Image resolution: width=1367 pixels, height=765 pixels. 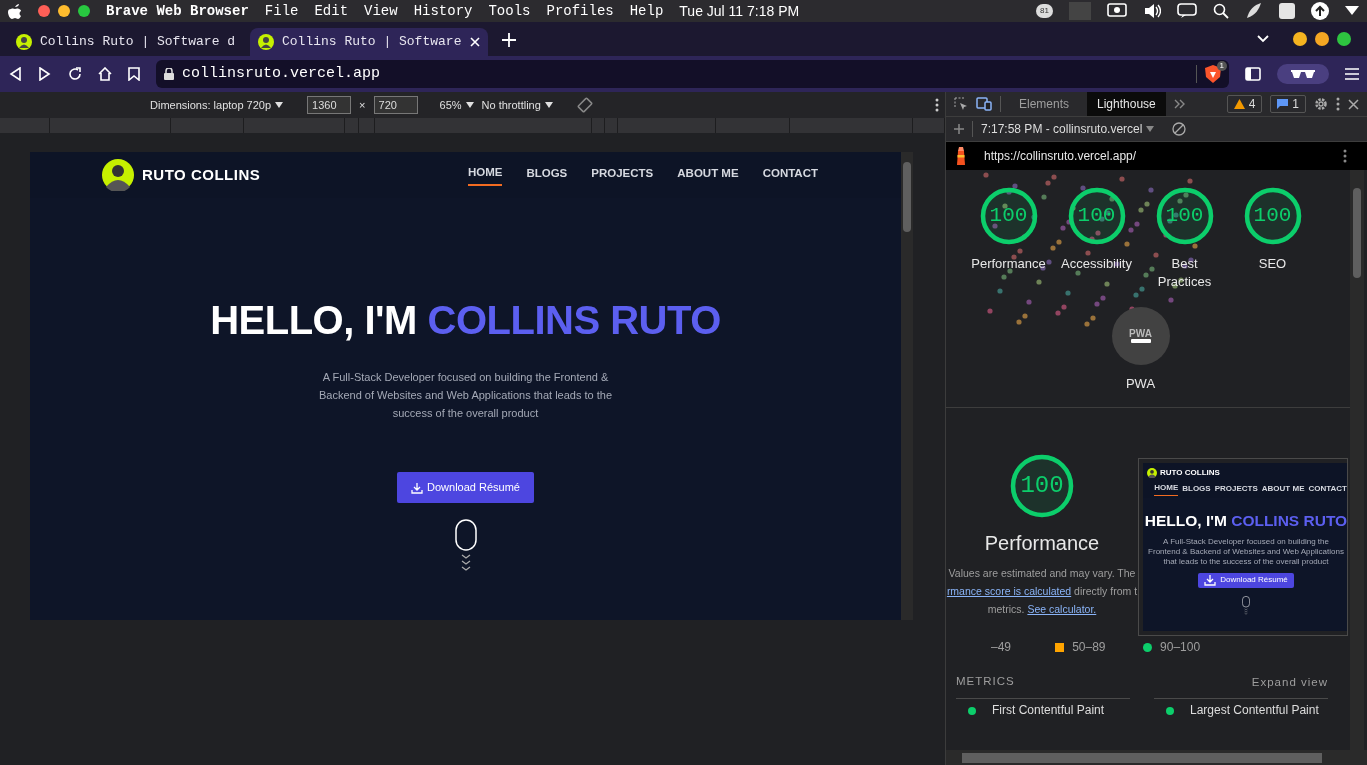 What do you see at coordinates (217, 105) in the screenshot?
I see `dimensions-dropdown: Dimensions: laptop 720p` at bounding box center [217, 105].